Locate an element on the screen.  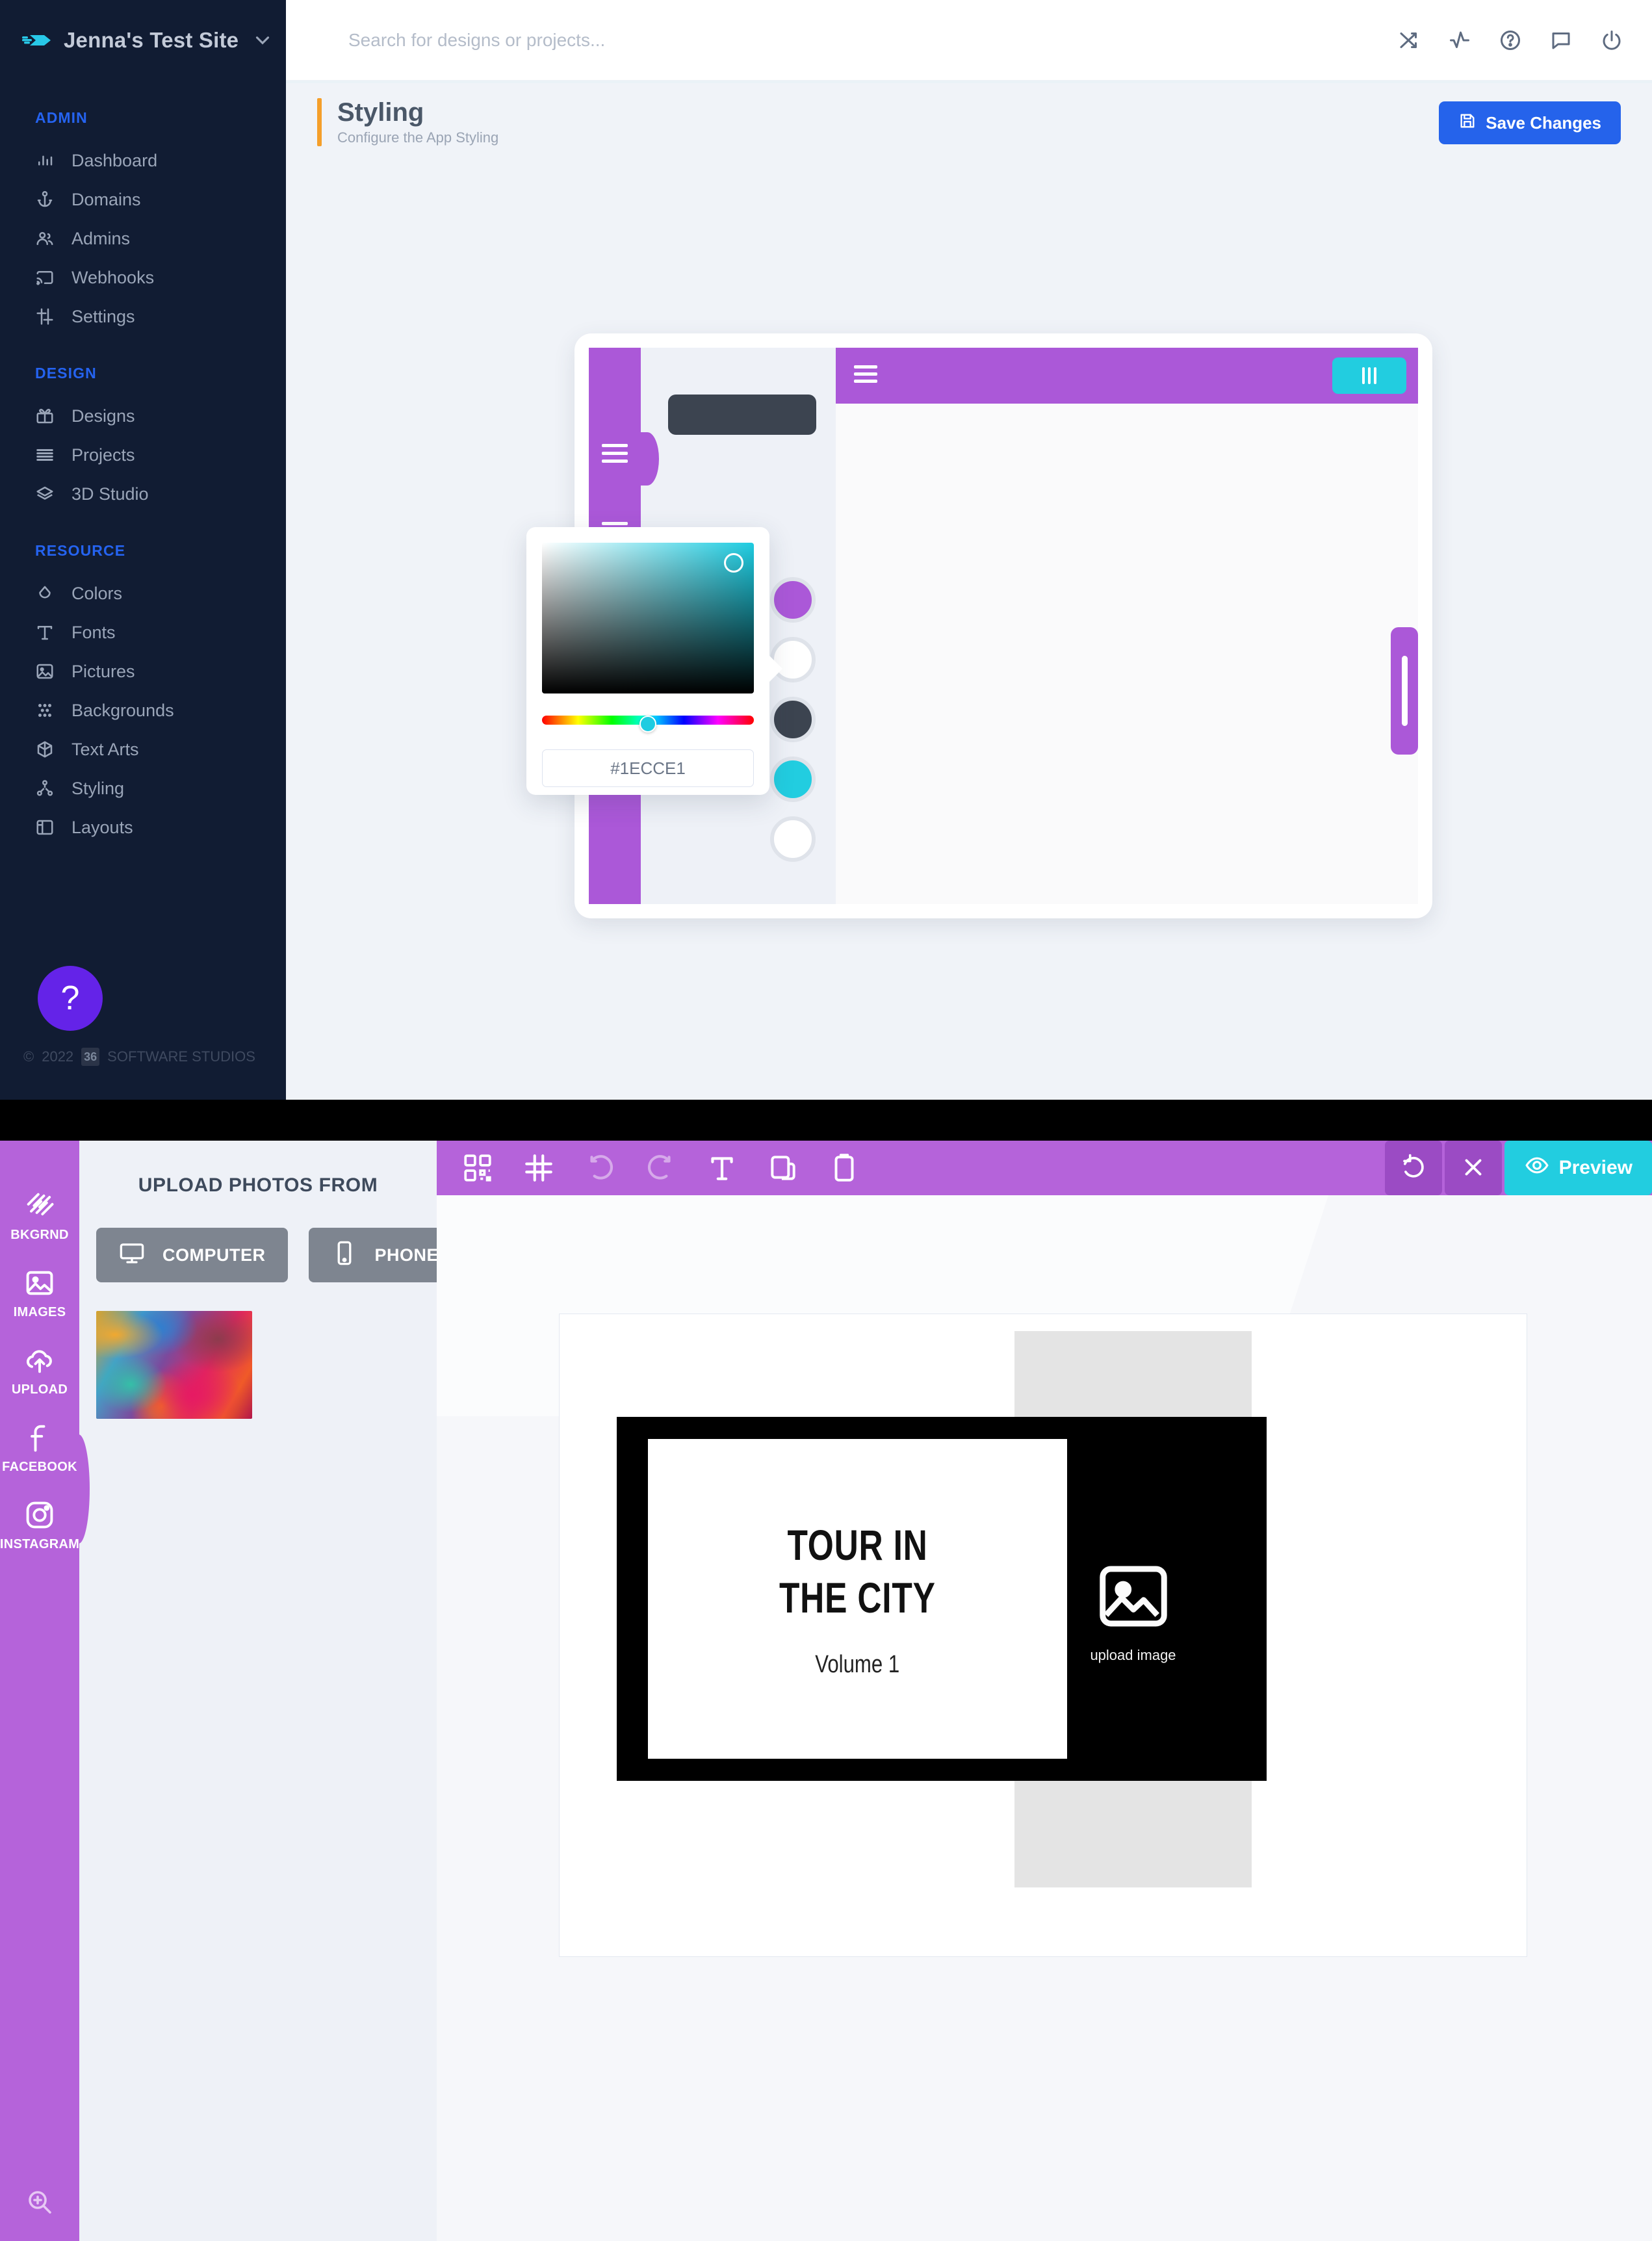
saturation-knob is located at coordinates (733, 563).